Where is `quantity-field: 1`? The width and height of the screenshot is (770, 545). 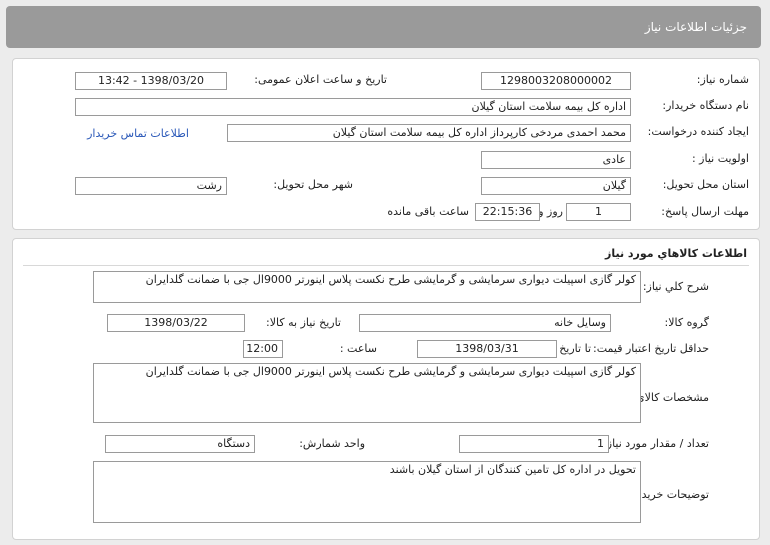 quantity-field: 1 is located at coordinates (534, 444).